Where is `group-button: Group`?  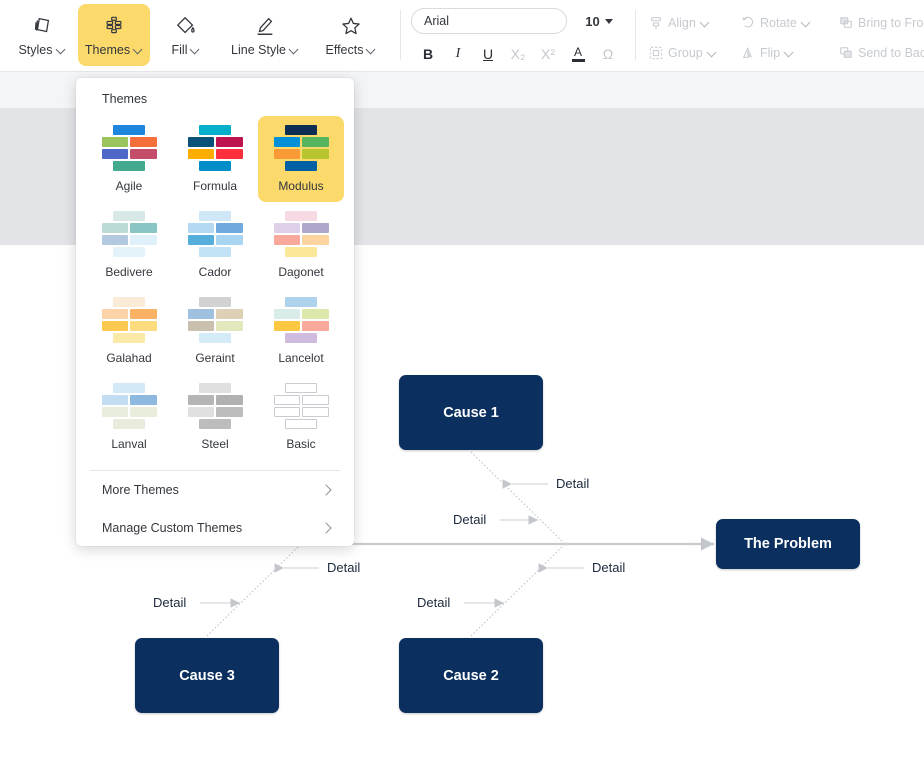
group-button: Group is located at coordinates (691, 53).